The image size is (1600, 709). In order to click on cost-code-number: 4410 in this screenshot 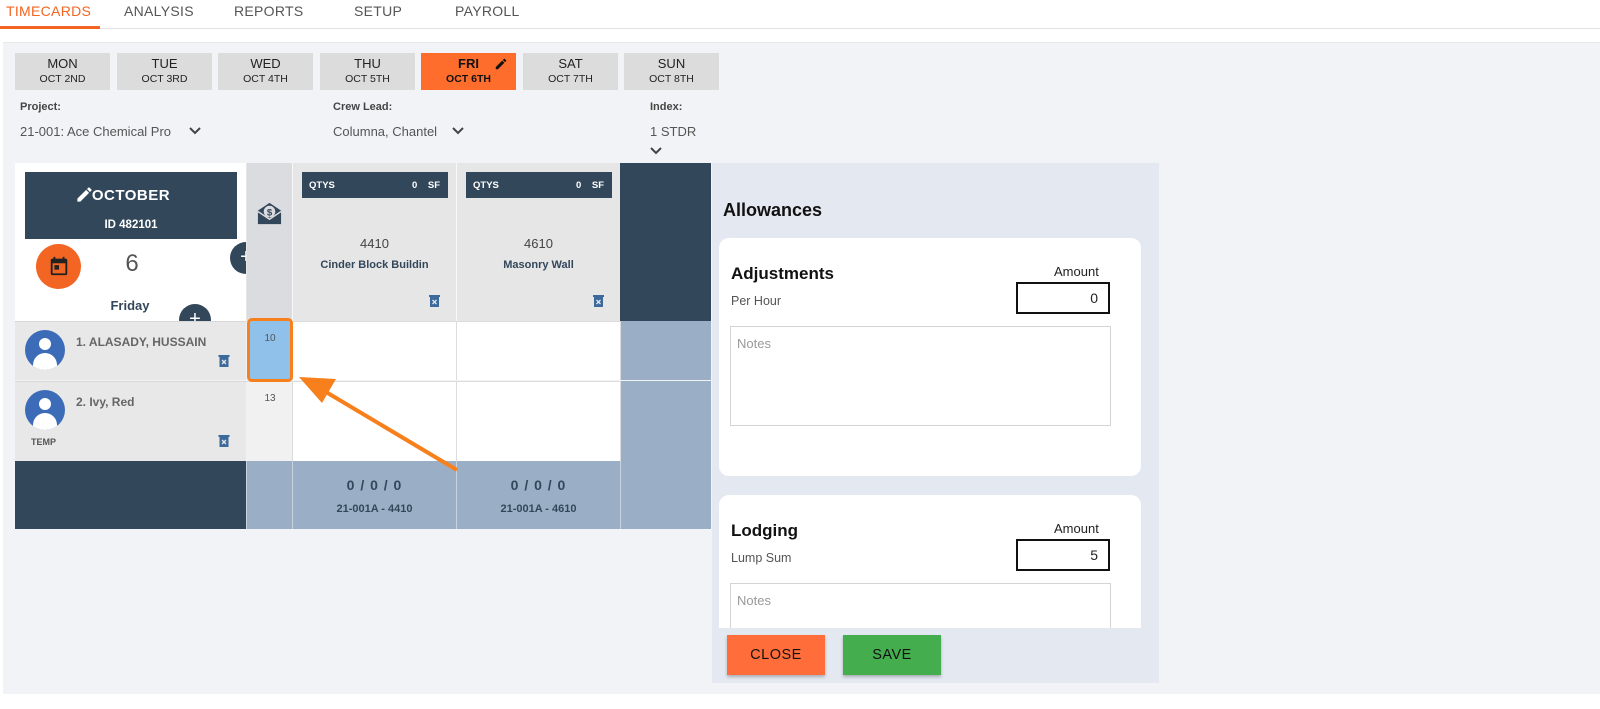, I will do `click(374, 243)`.